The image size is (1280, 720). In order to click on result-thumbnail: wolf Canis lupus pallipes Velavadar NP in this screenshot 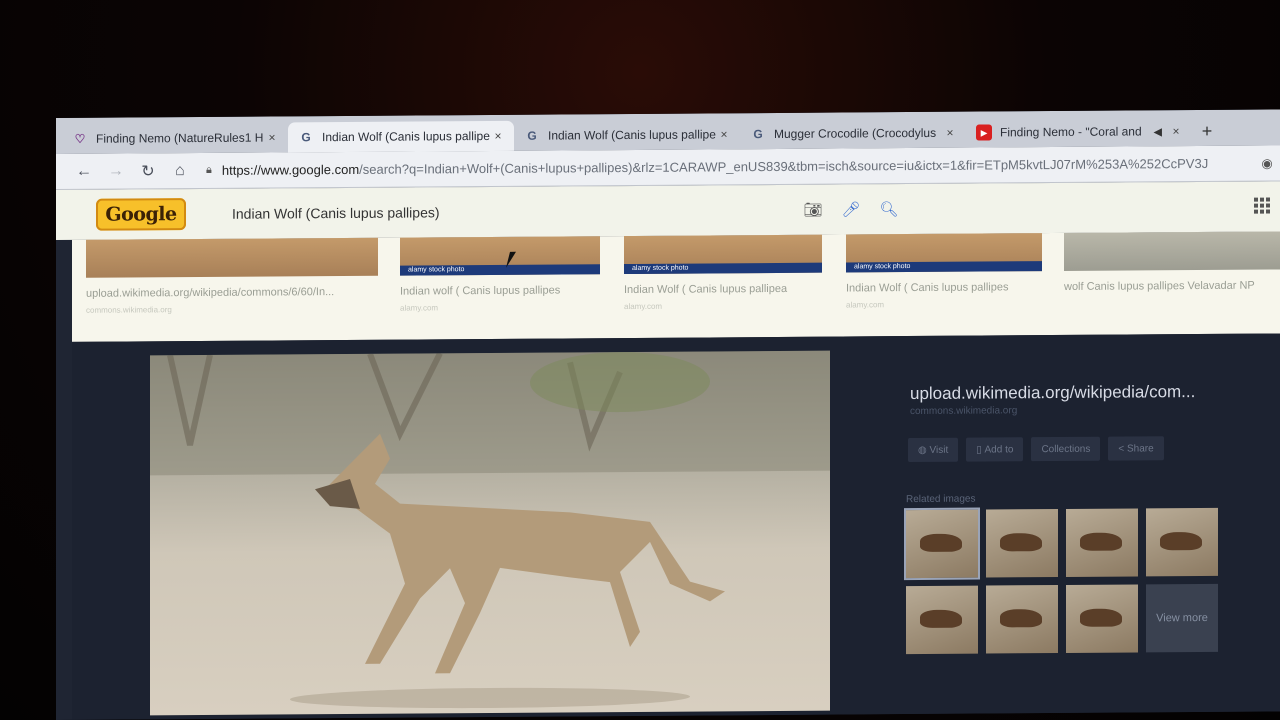, I will do `click(1172, 265)`.